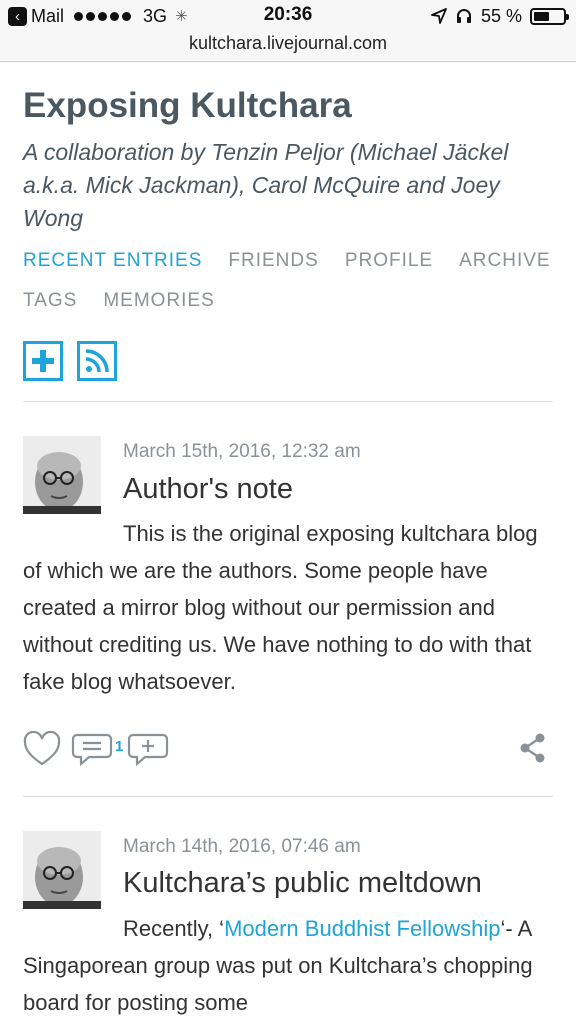 The image size is (576, 1024). What do you see at coordinates (389, 261) in the screenshot?
I see `nav-profile: PROFILE` at bounding box center [389, 261].